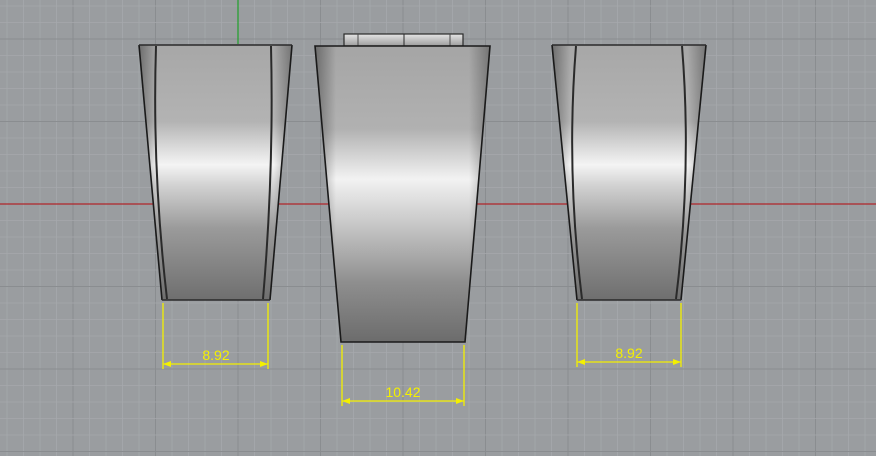 Image resolution: width=876 pixels, height=456 pixels. What do you see at coordinates (402, 392) in the screenshot?
I see `center-width-value: 10.42` at bounding box center [402, 392].